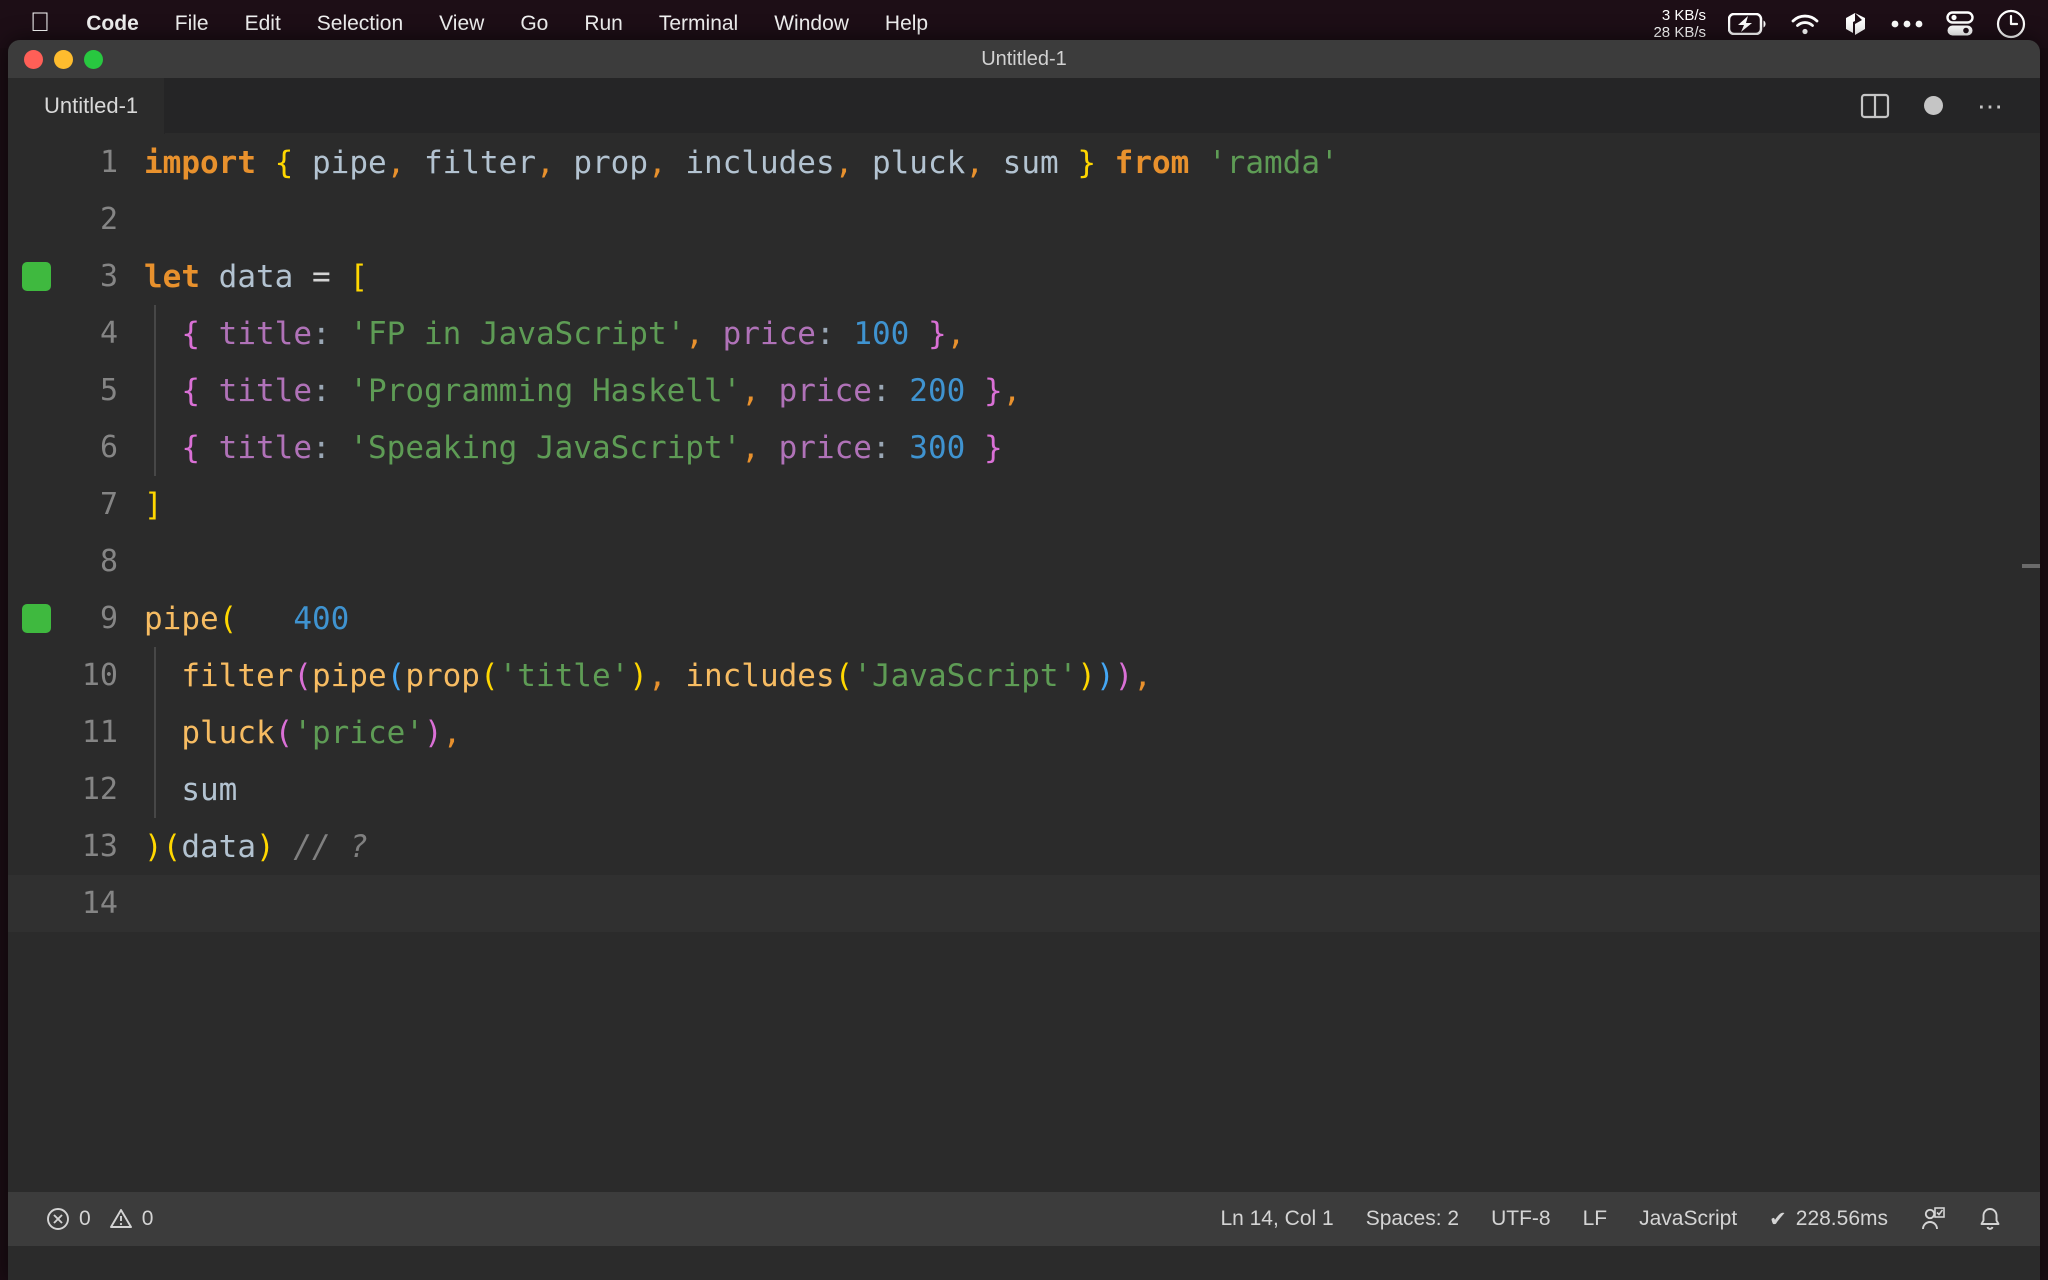 The image size is (2048, 1280). I want to click on close-window-button, so click(33, 59).